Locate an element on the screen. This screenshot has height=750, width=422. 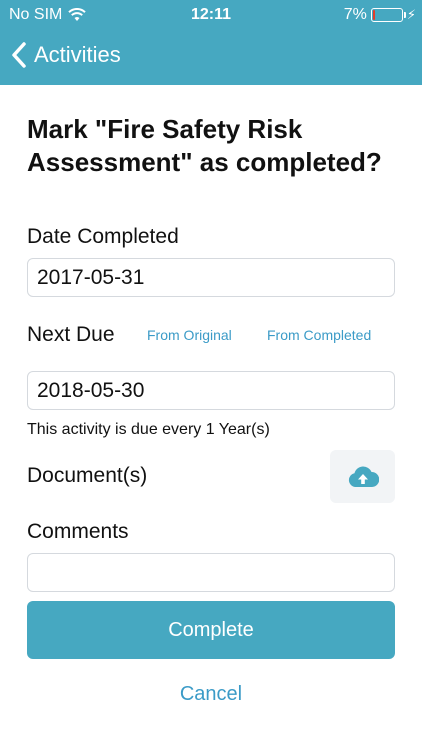
battery-indicator: 7% ⚡ is located at coordinates (380, 15).